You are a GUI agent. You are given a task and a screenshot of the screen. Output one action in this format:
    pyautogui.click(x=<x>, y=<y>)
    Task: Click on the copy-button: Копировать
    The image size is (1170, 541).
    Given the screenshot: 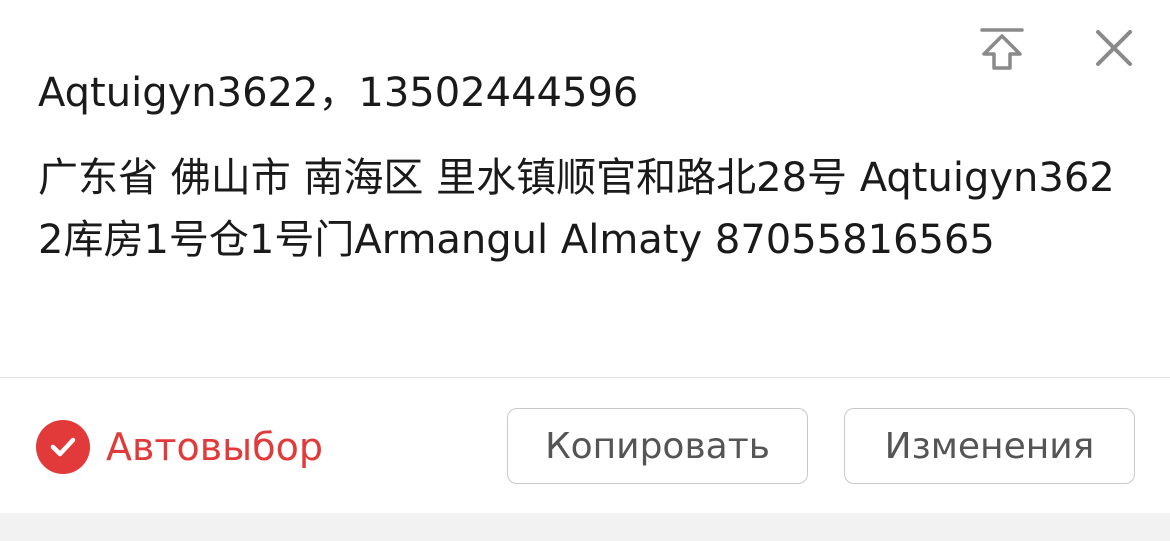 What is the action you would take?
    pyautogui.click(x=657, y=446)
    